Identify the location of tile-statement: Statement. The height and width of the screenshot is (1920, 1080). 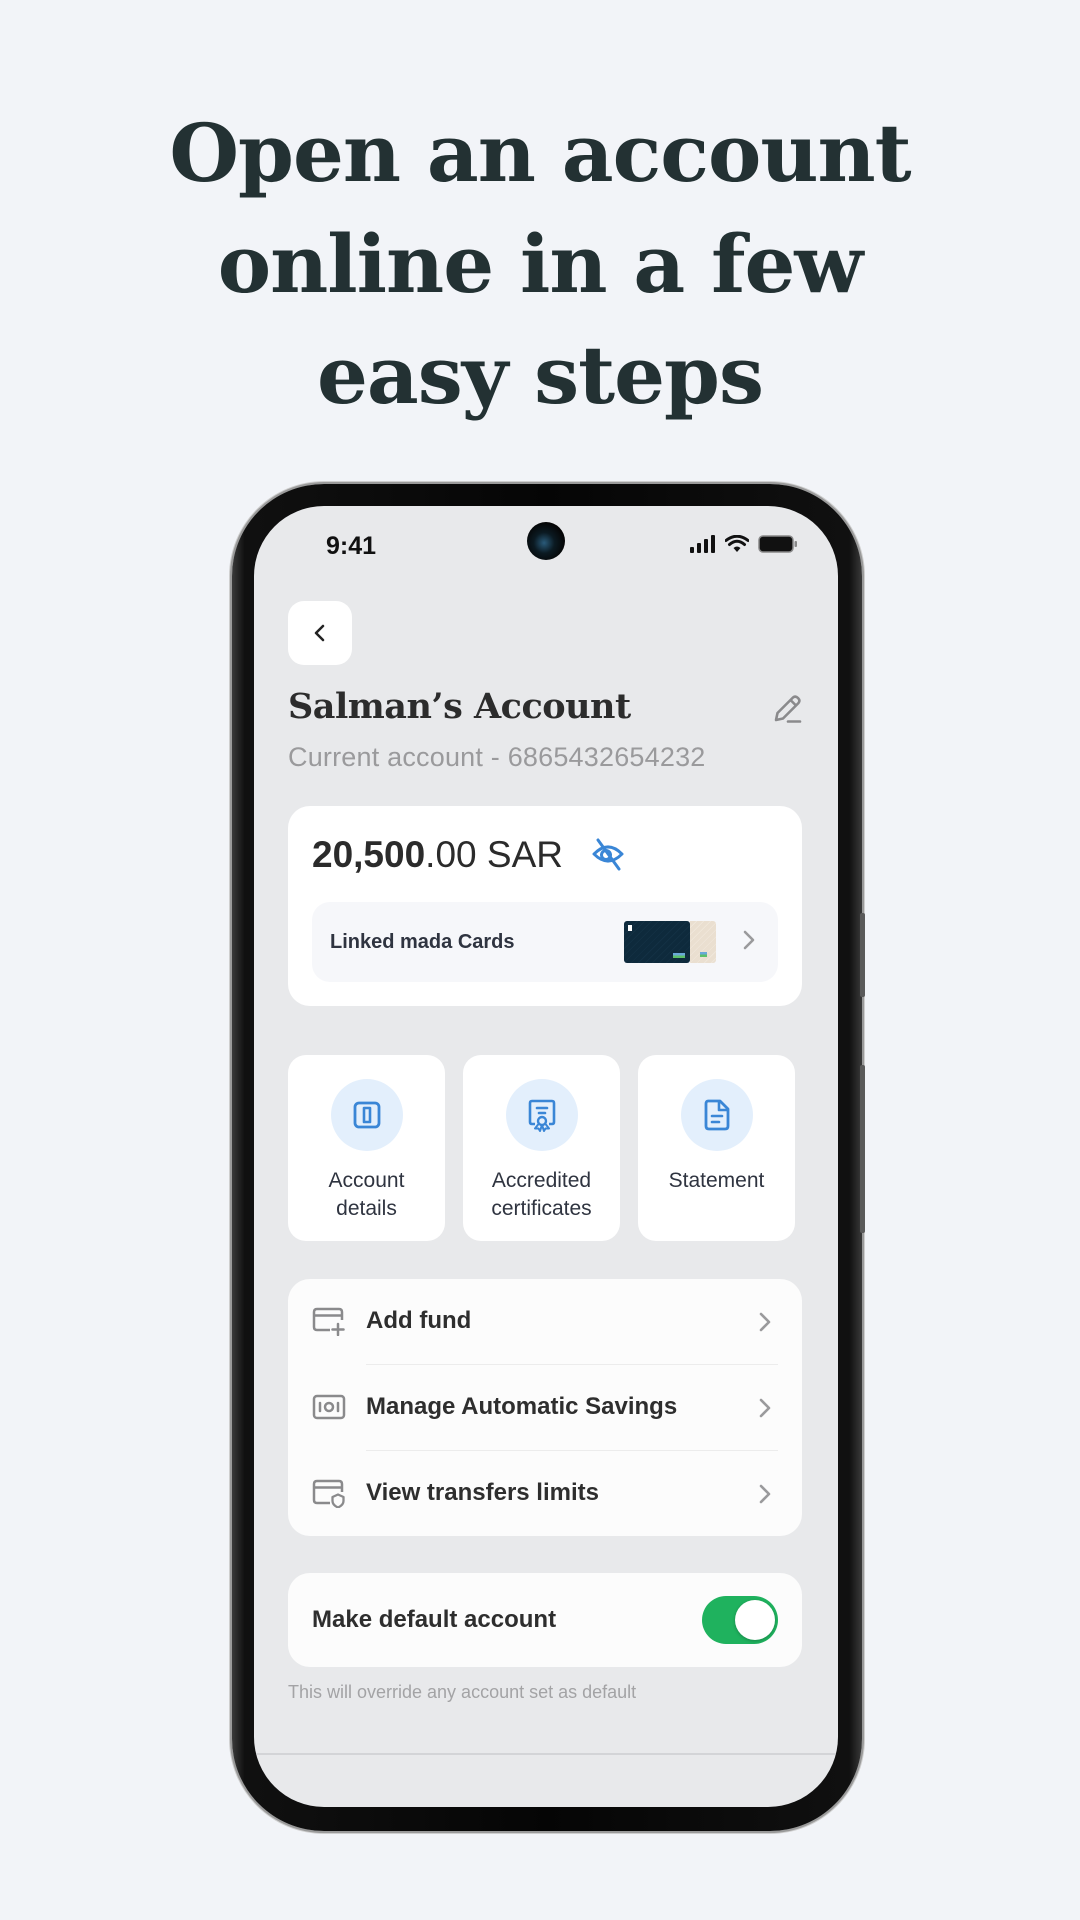
(716, 1148).